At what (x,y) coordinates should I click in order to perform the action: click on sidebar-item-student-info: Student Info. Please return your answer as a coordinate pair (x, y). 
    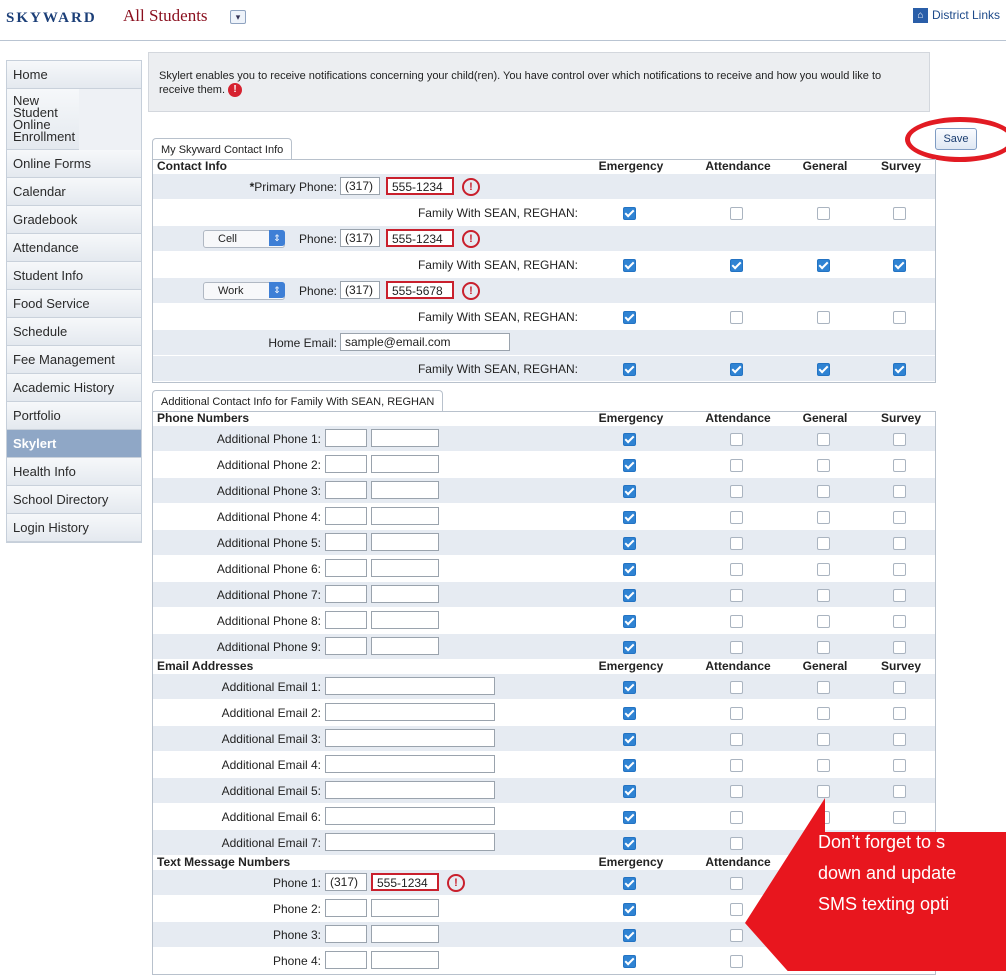
    Looking at the image, I should click on (74, 276).